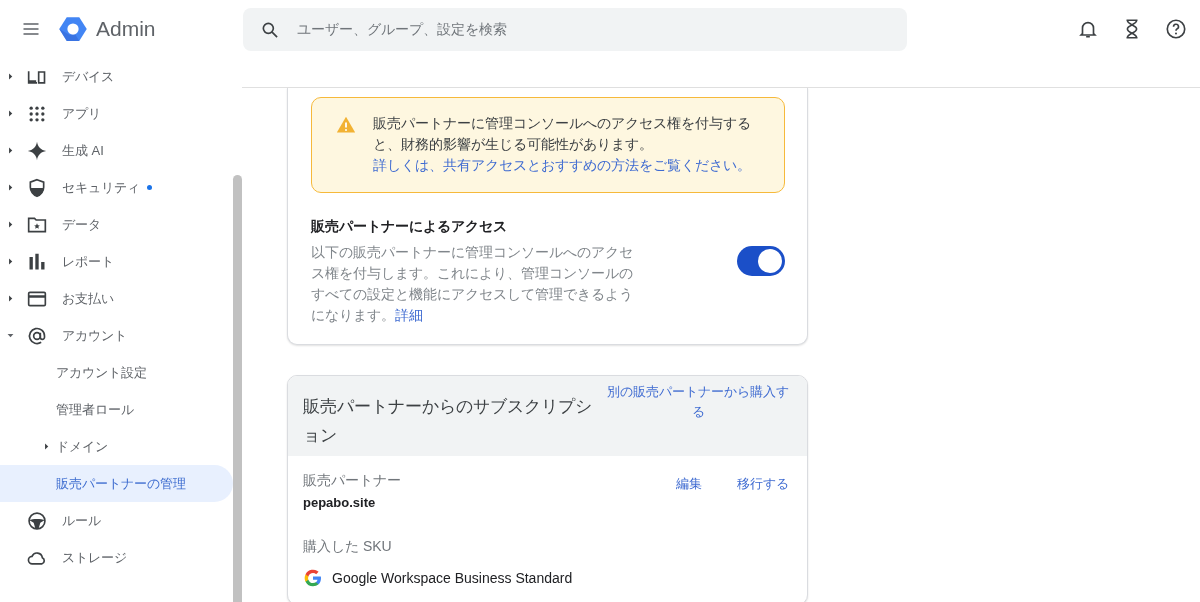 This screenshot has height=602, width=1200. What do you see at coordinates (116, 446) in the screenshot?
I see `sidebar-item: ドメイン` at bounding box center [116, 446].